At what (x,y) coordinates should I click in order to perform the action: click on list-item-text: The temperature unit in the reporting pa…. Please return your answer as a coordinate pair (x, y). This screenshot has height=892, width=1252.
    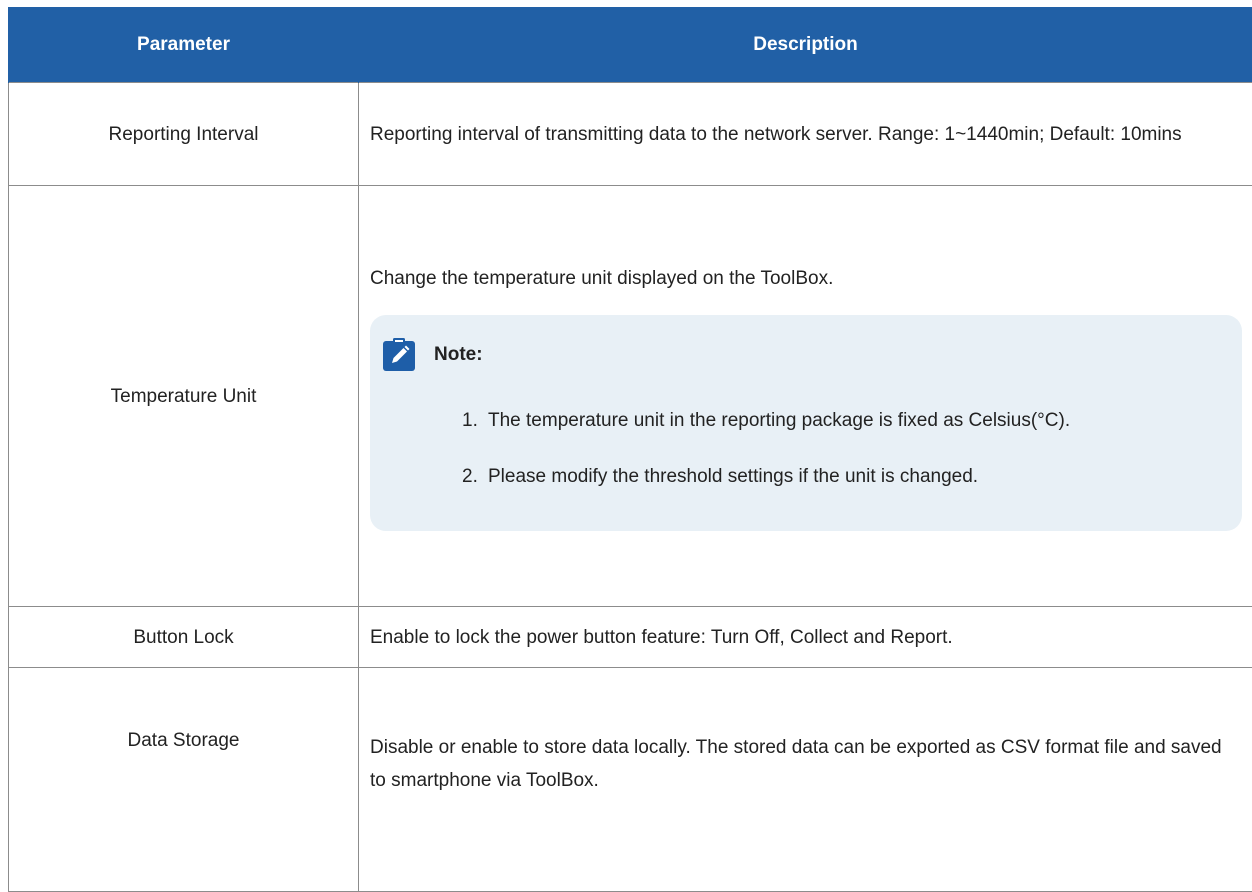
    Looking at the image, I should click on (854, 421).